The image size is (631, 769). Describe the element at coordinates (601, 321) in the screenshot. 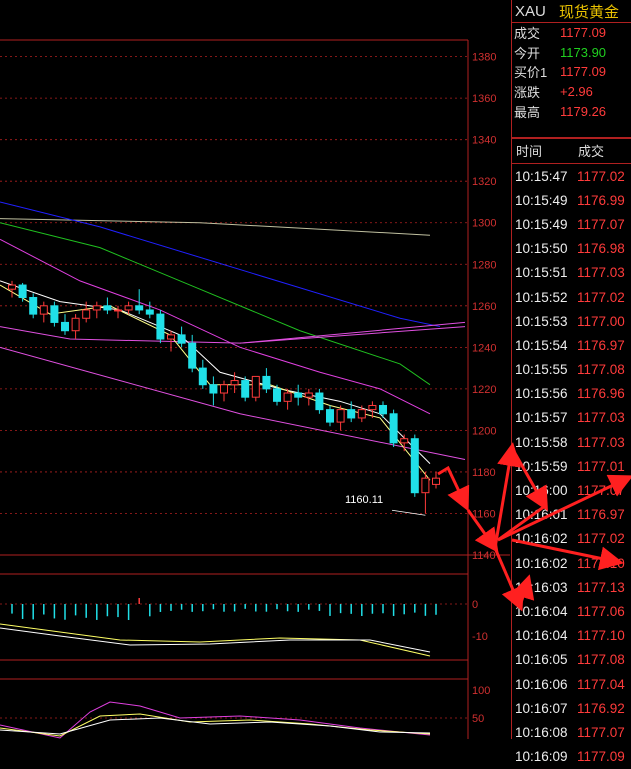

I see `tick-price: 1177.00` at that location.